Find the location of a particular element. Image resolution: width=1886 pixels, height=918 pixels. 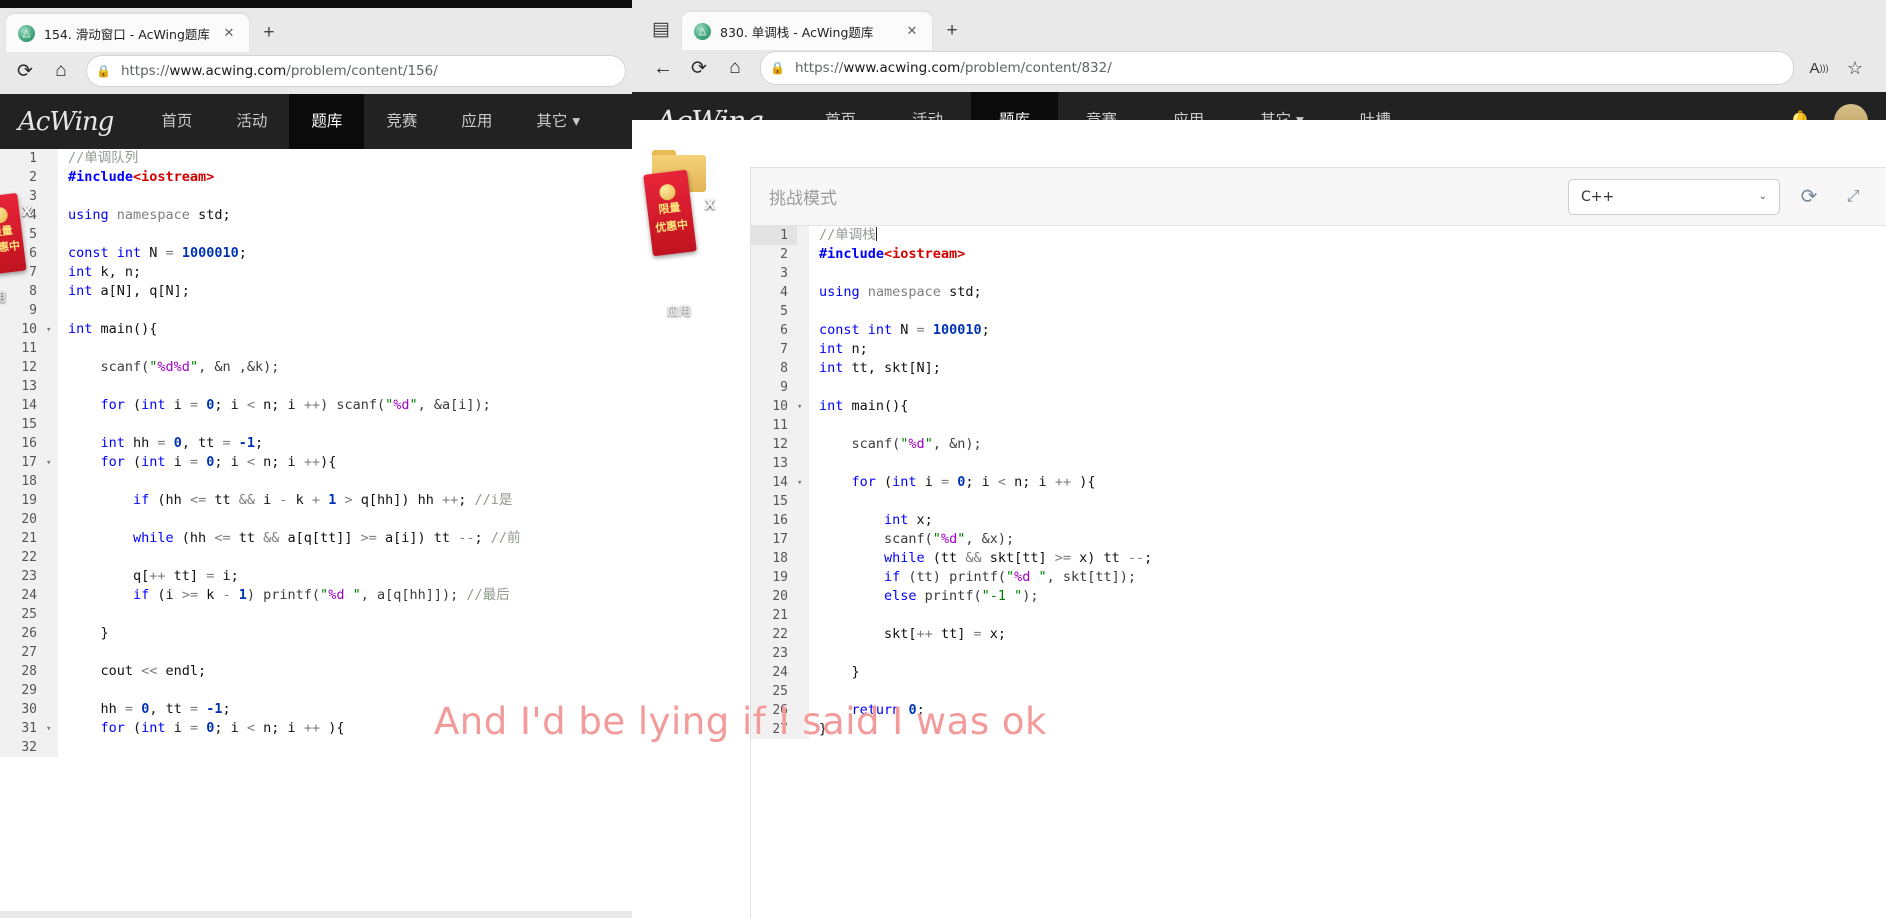

code-line: 1 //单调栈 is located at coordinates (1318, 235).